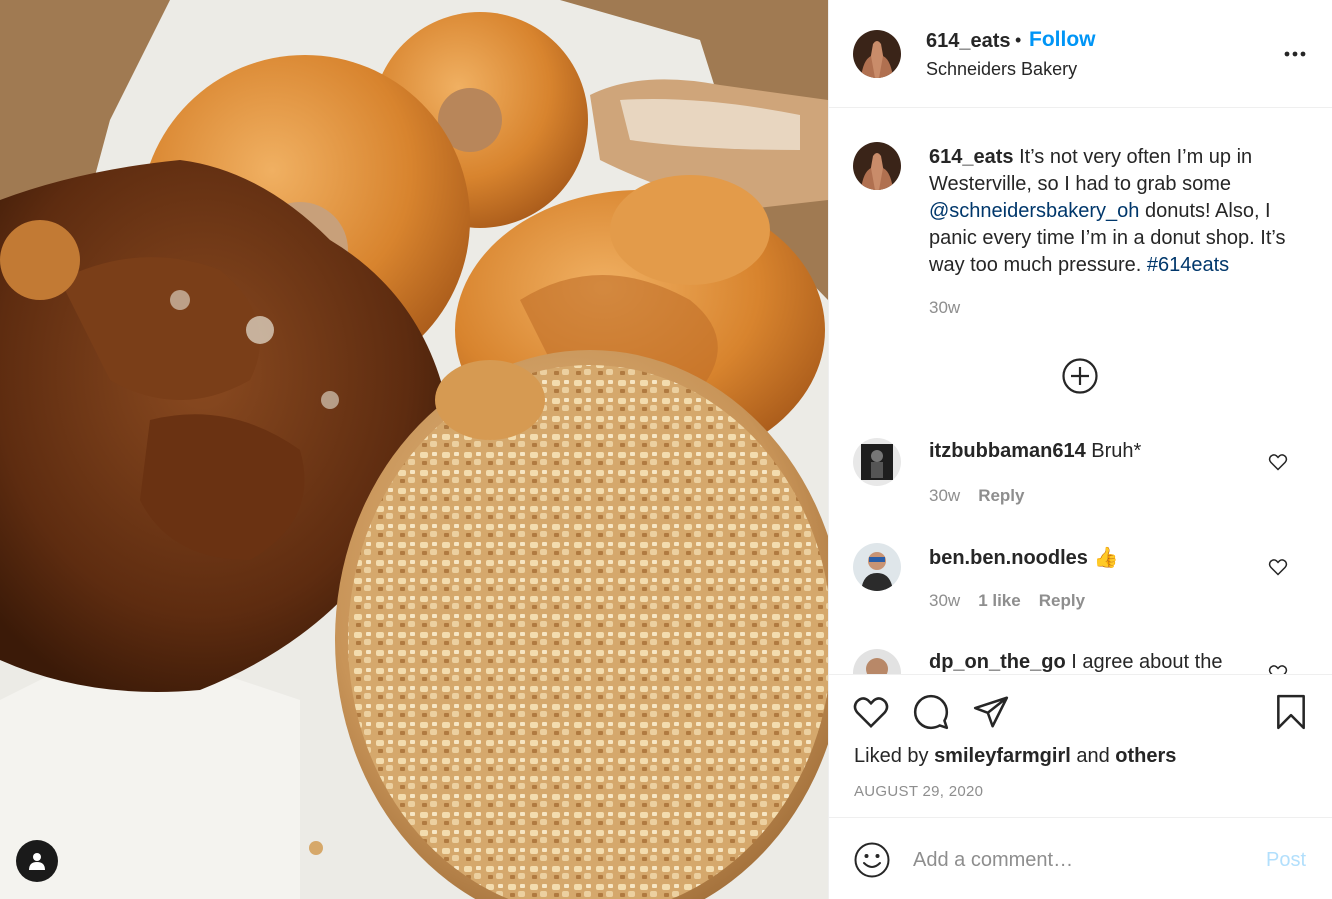  Describe the element at coordinates (1145, 756) in the screenshot. I see `liked-by-others: others` at that location.